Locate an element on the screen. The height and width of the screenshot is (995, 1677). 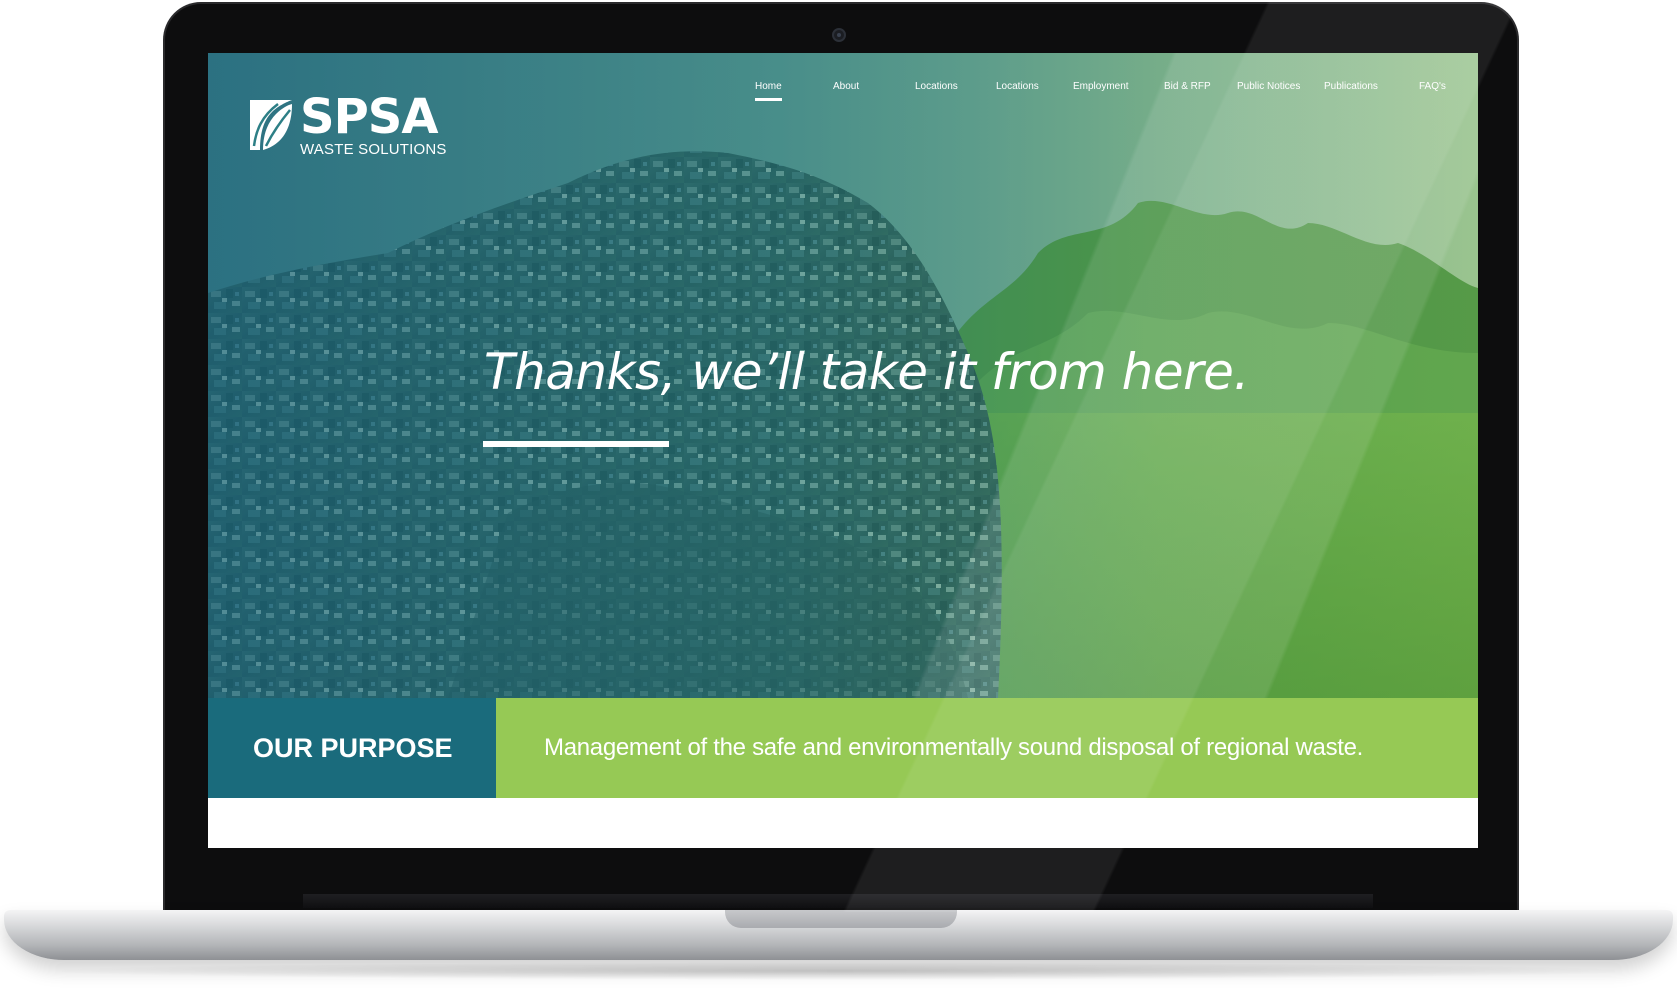
logo-subtitle: WASTE SOLUTIONS is located at coordinates (373, 149).